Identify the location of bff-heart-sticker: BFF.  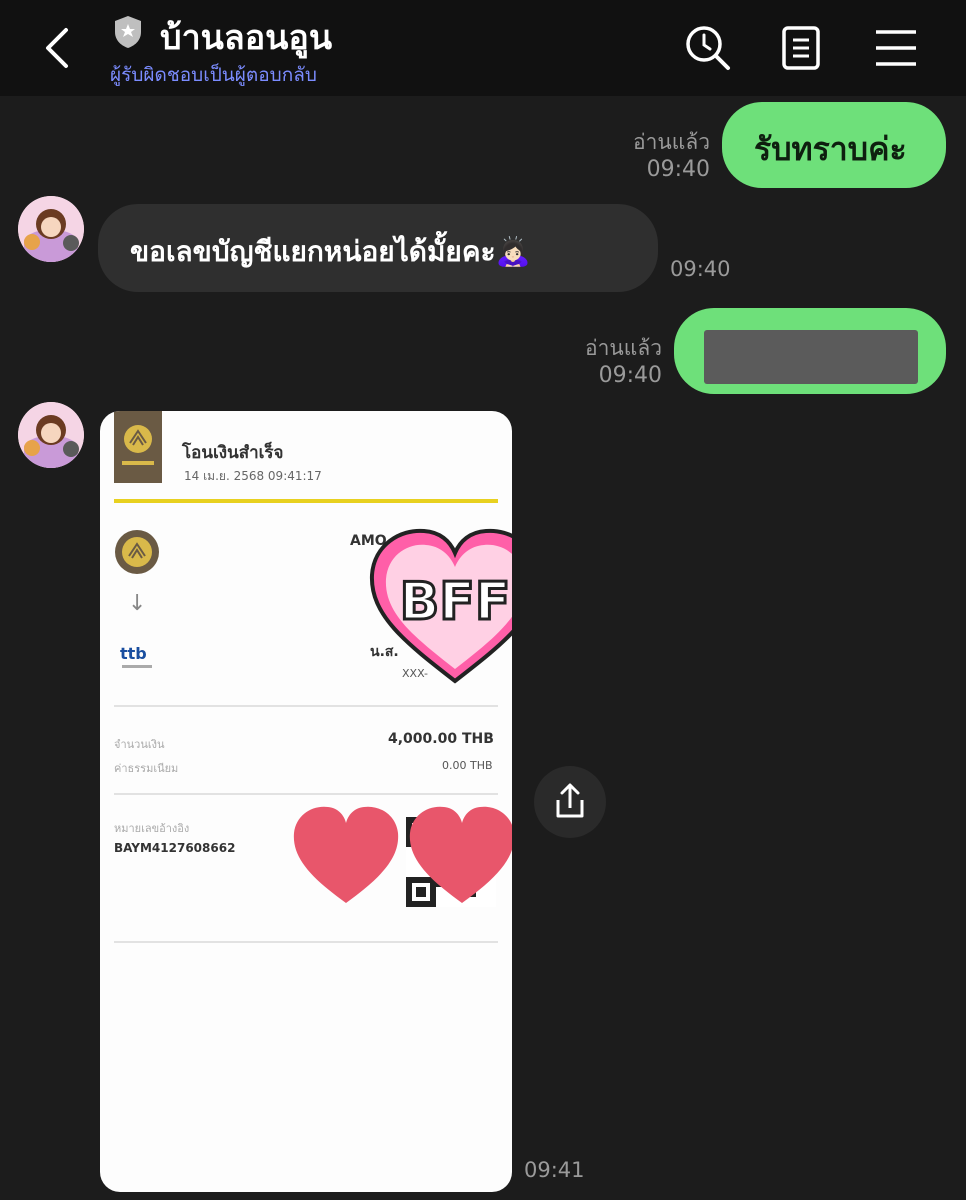
(440, 606).